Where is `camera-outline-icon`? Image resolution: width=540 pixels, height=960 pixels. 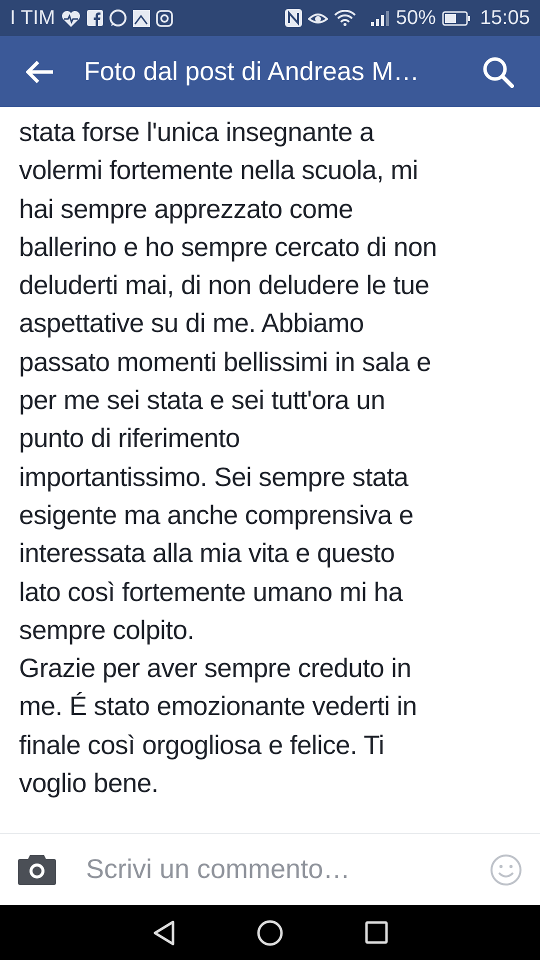
camera-outline-icon is located at coordinates (165, 18).